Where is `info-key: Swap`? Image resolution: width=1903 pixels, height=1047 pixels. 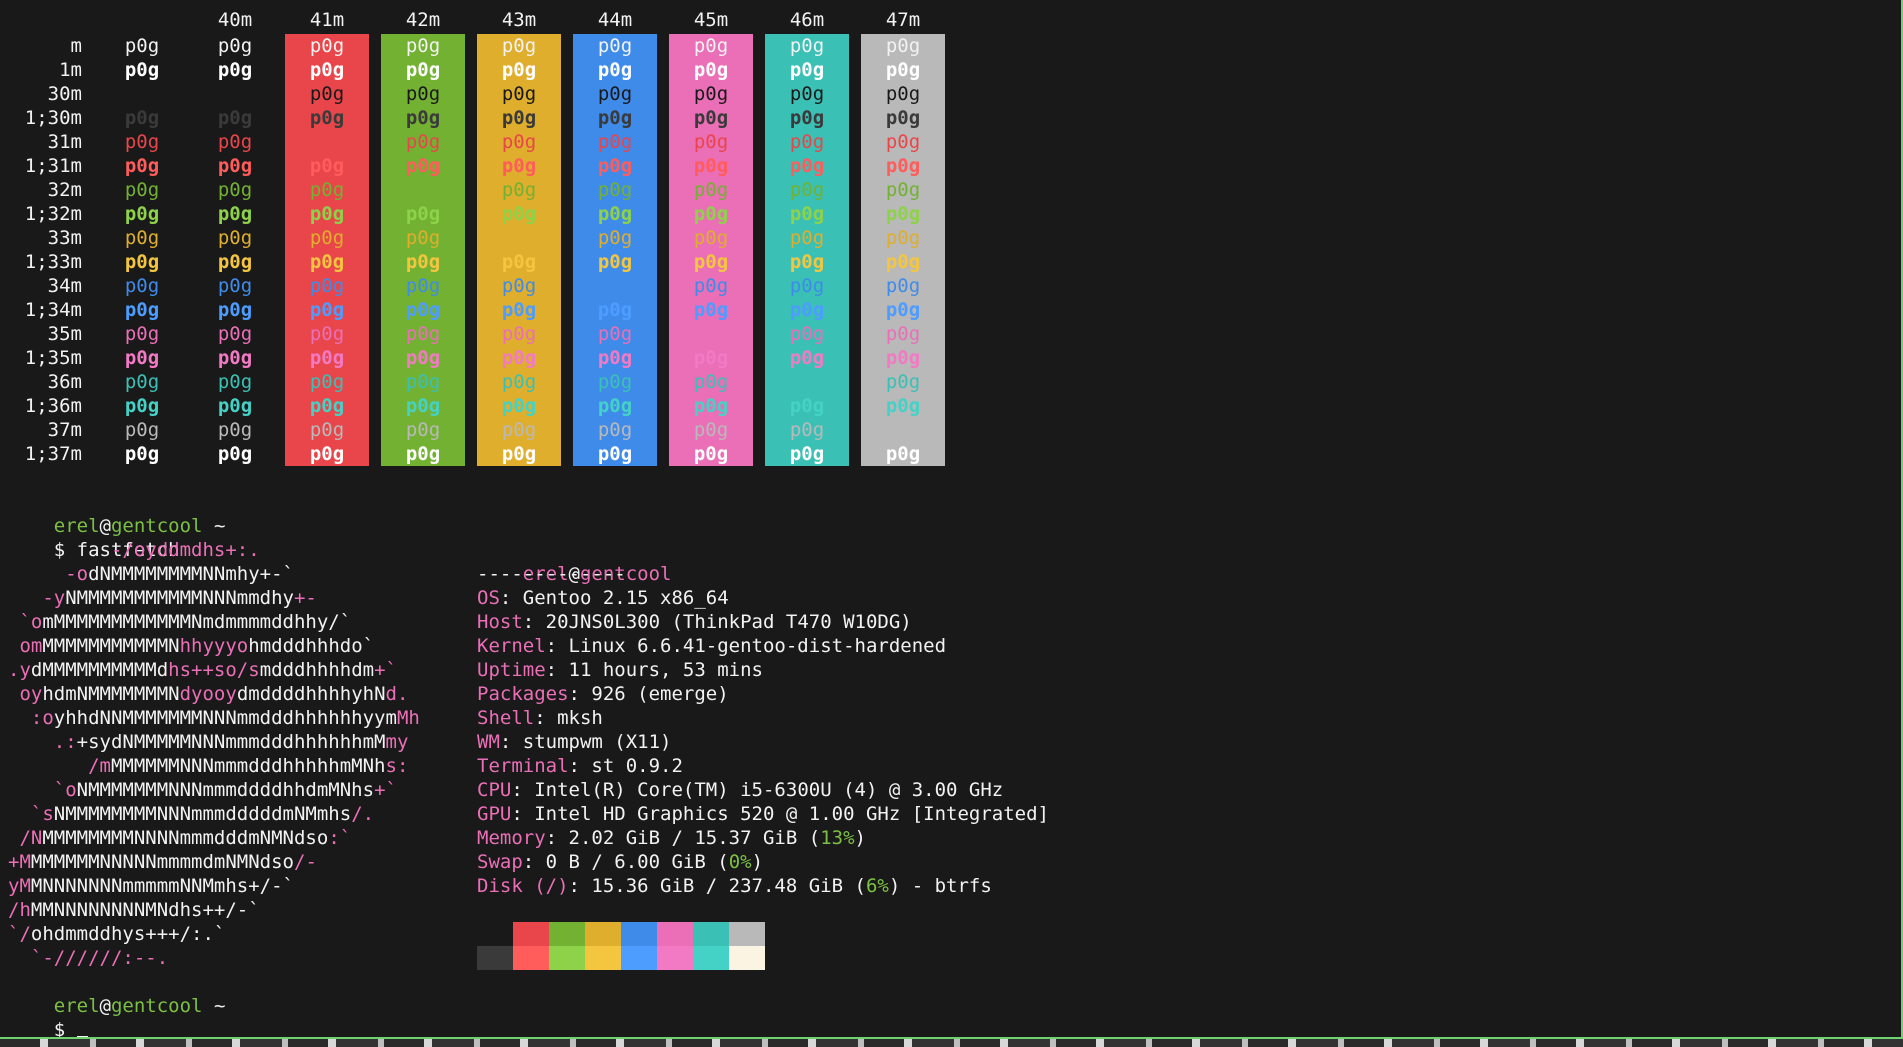 info-key: Swap is located at coordinates (500, 862).